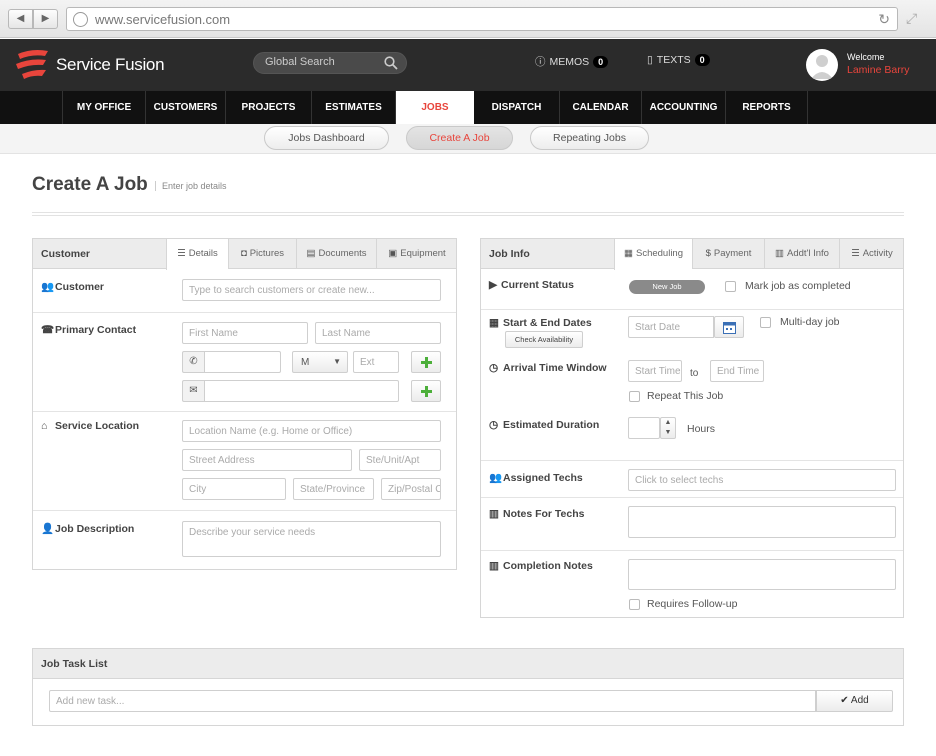  I want to click on nav-projects: PROJECTS, so click(269, 107).